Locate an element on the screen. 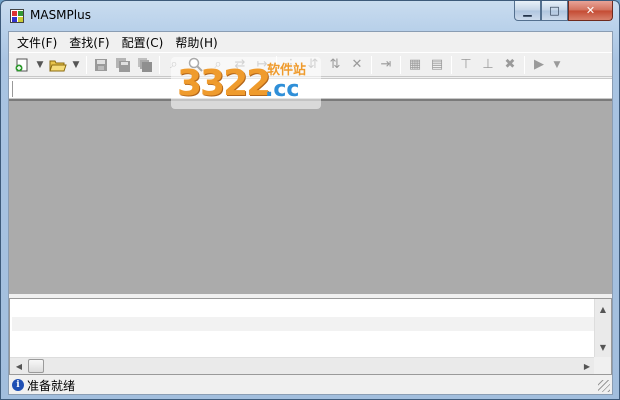 The height and width of the screenshot is (400, 620). indent-button: ⇥ is located at coordinates (386, 65).